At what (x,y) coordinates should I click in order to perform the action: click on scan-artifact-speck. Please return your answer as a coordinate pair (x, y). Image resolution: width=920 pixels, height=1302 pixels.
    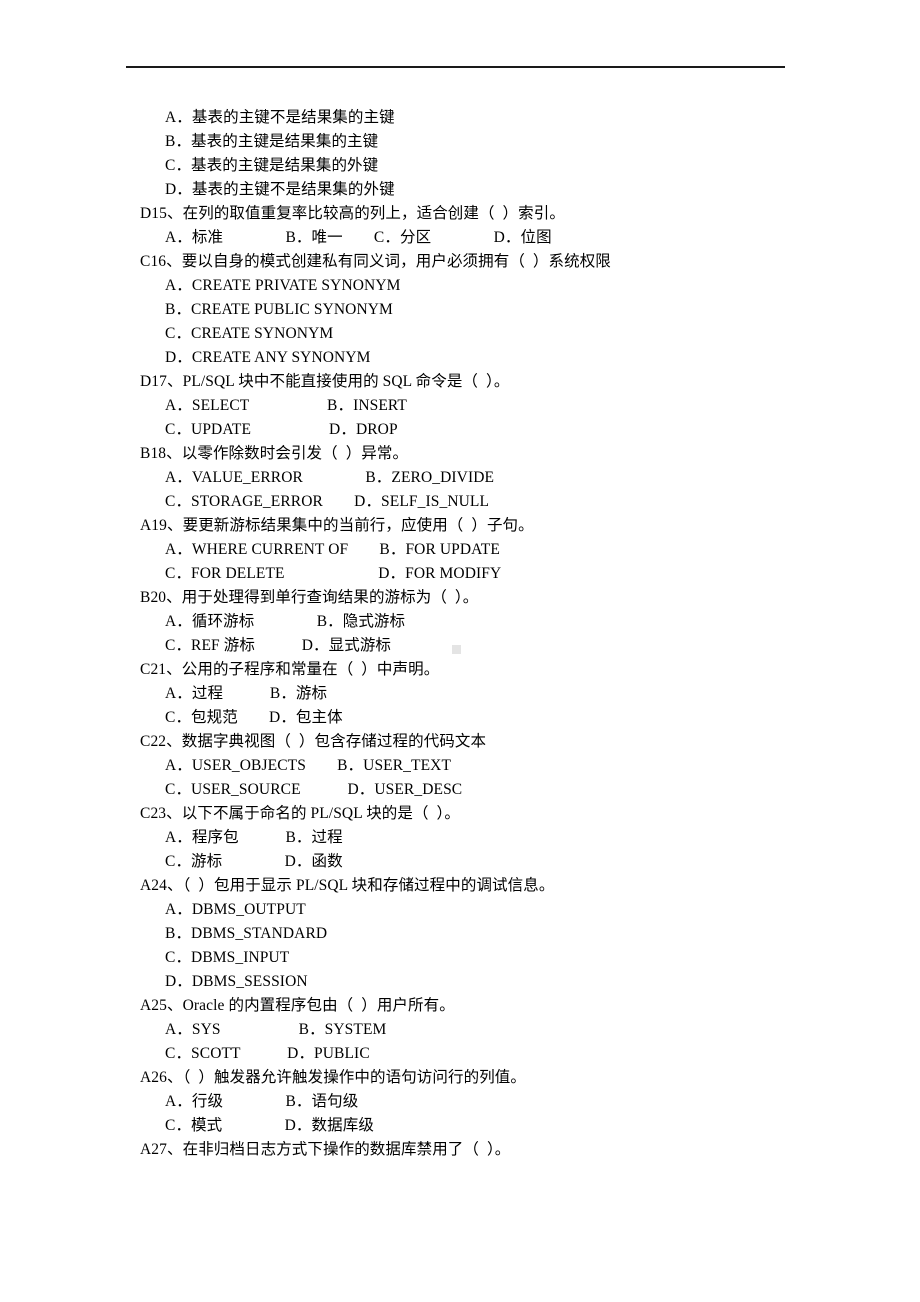
    Looking at the image, I should click on (456, 649).